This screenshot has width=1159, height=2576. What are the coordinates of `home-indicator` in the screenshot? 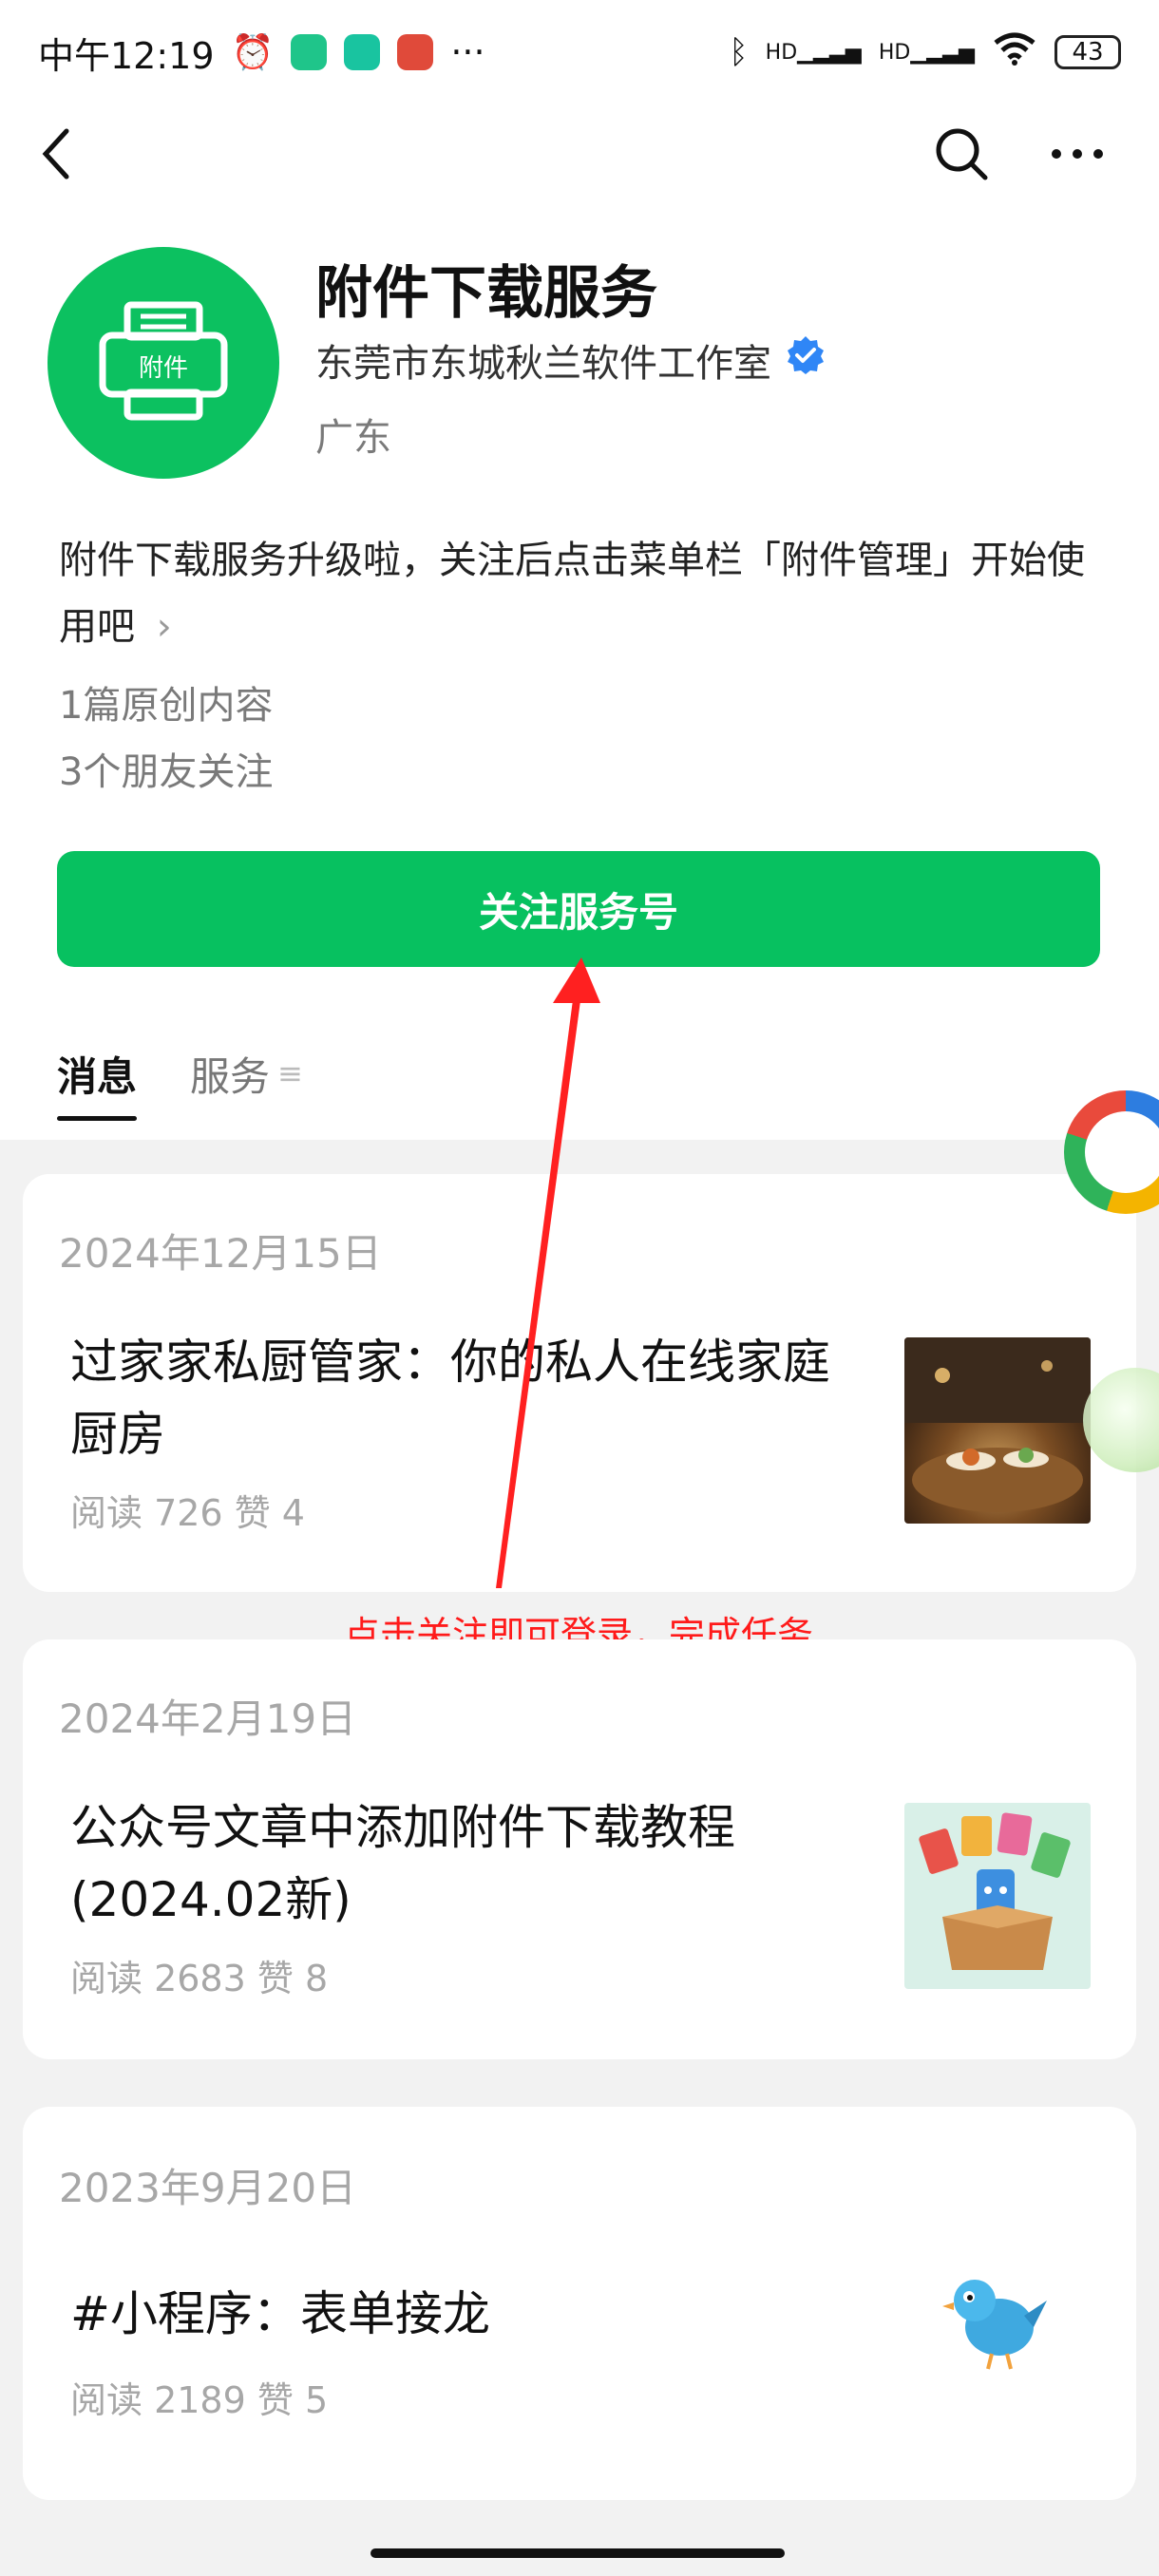 It's located at (577, 2553).